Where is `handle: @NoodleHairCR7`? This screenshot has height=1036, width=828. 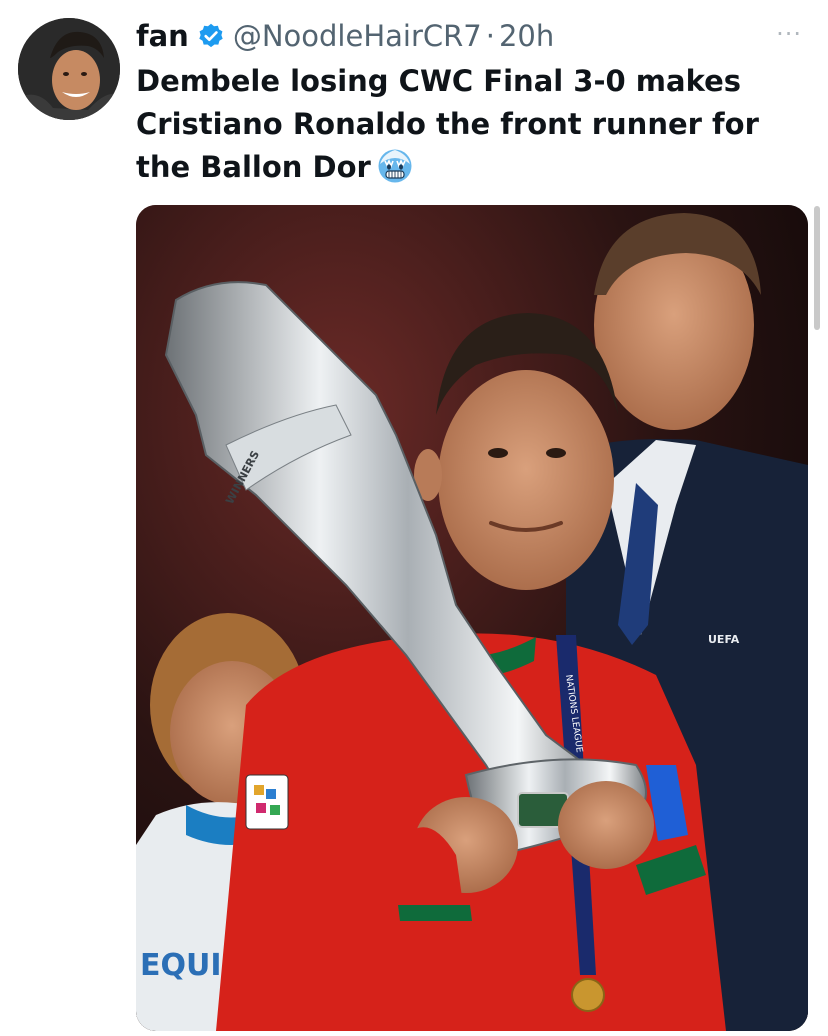 handle: @NoodleHairCR7 is located at coordinates (357, 36).